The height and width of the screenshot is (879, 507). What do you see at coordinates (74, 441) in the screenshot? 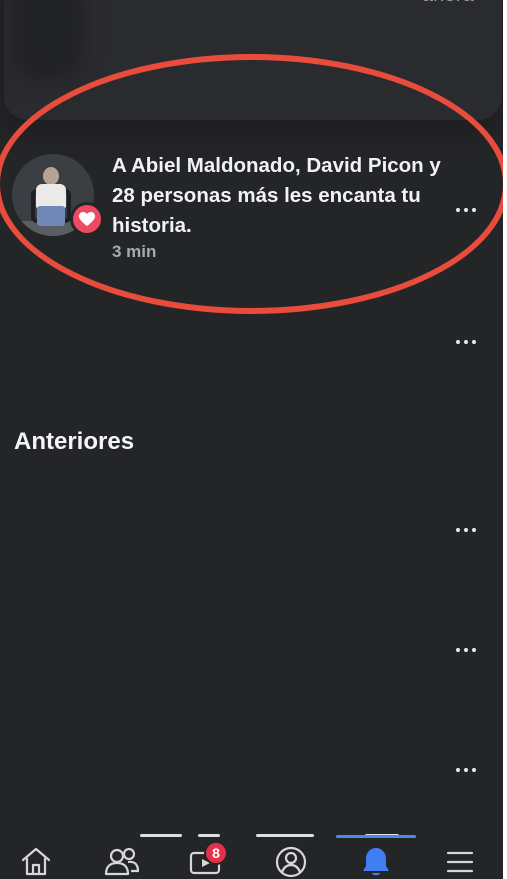
I see `earlier-section-title: Anteriores` at bounding box center [74, 441].